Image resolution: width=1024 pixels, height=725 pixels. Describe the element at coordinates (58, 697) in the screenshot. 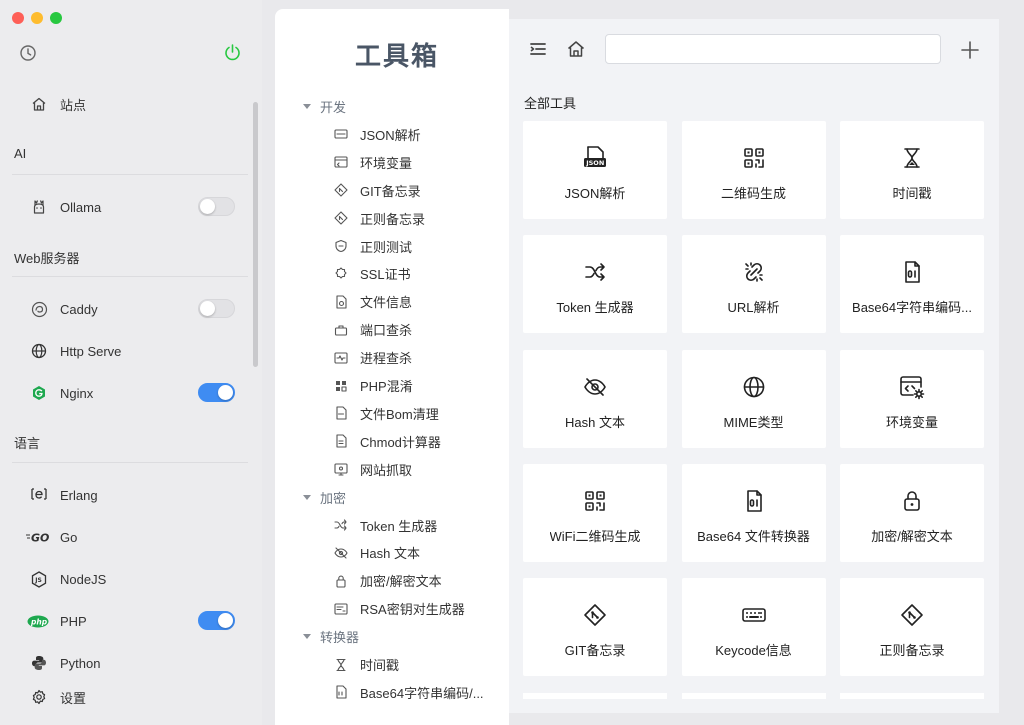

I see `sidebar-item-settings: 设置` at that location.